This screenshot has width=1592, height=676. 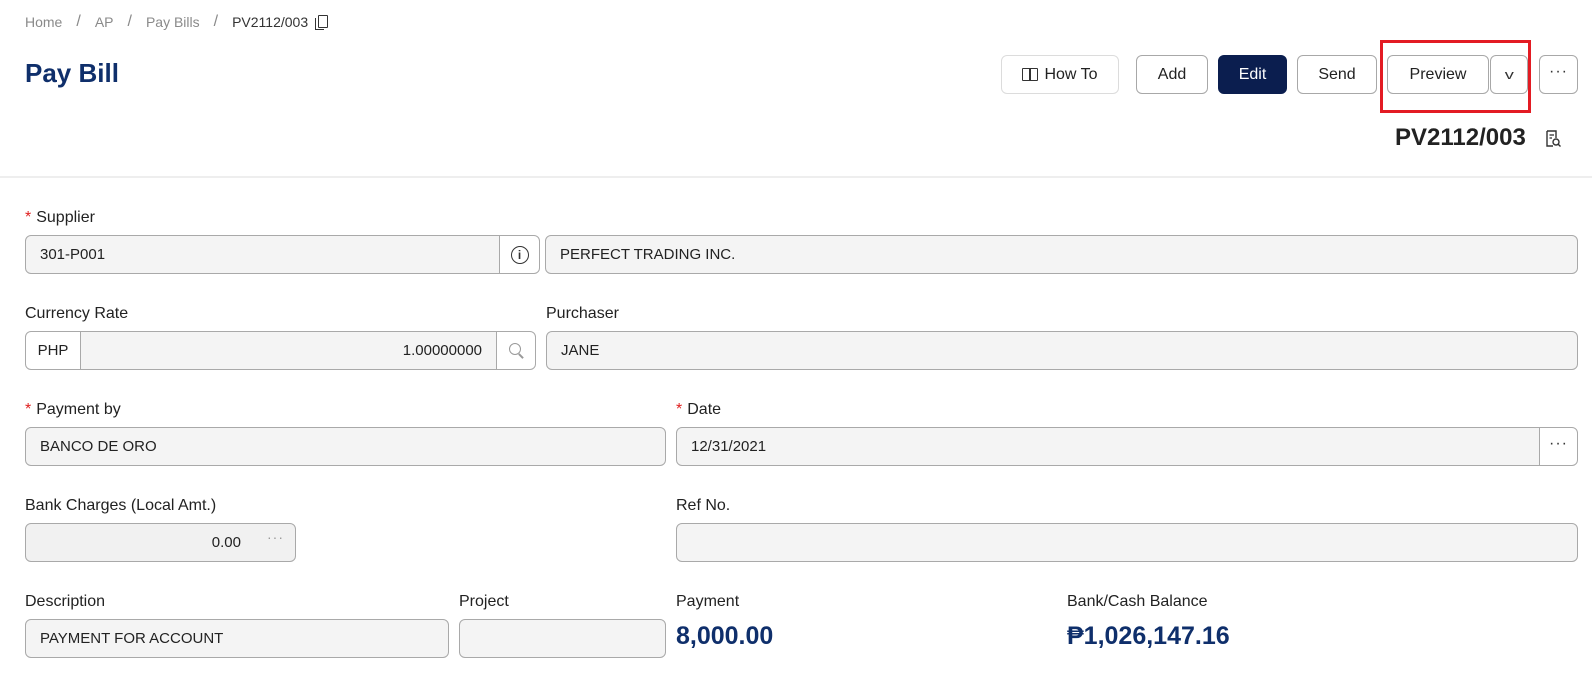 What do you see at coordinates (65, 601) in the screenshot?
I see `description-label: Description` at bounding box center [65, 601].